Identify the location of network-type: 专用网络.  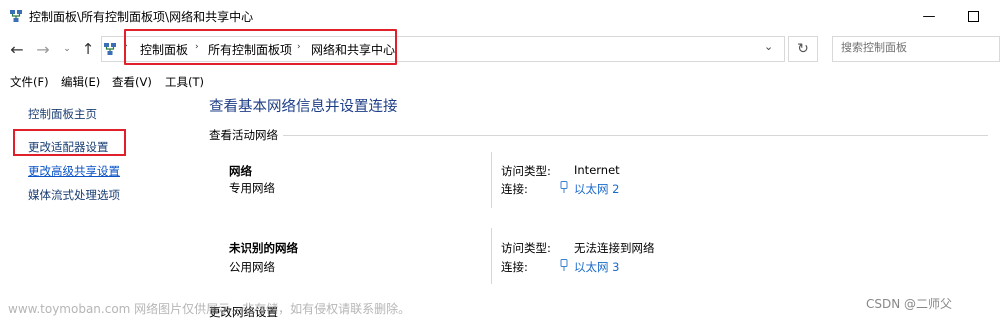
(252, 188).